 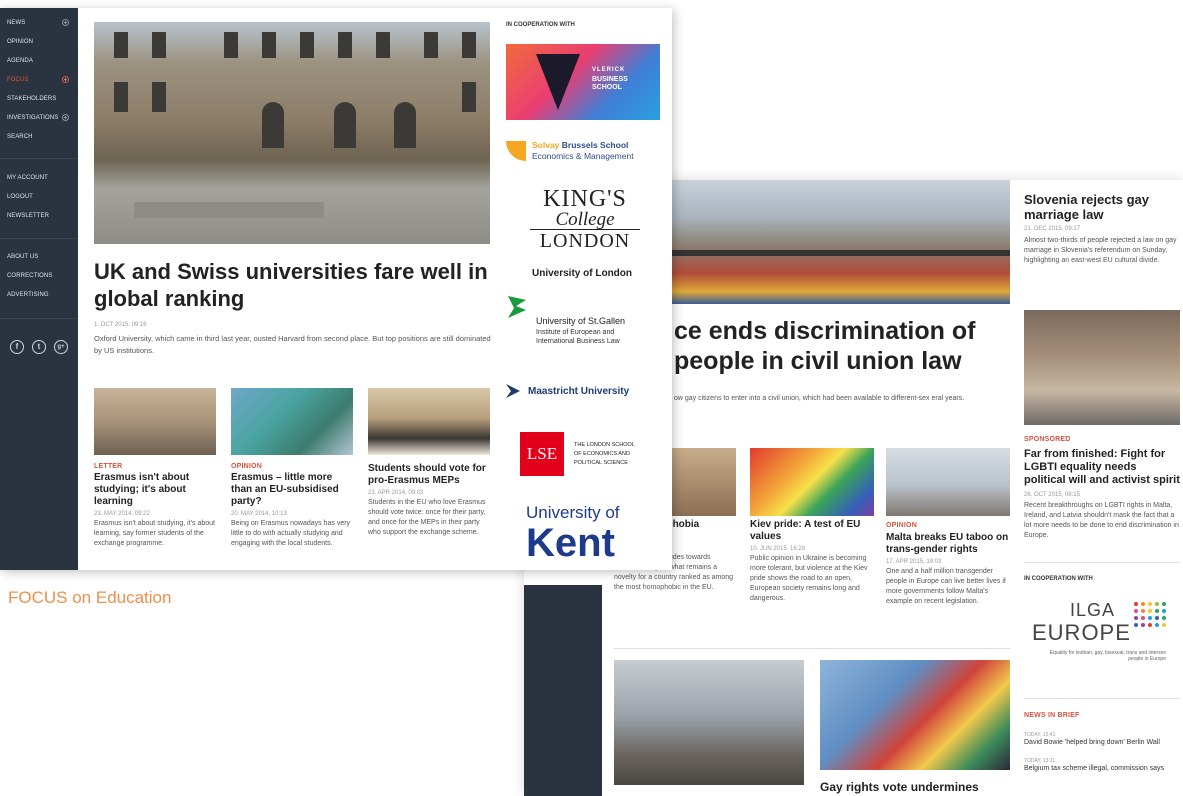 What do you see at coordinates (573, 512) in the screenshot?
I see `kent-line-1: University of` at bounding box center [573, 512].